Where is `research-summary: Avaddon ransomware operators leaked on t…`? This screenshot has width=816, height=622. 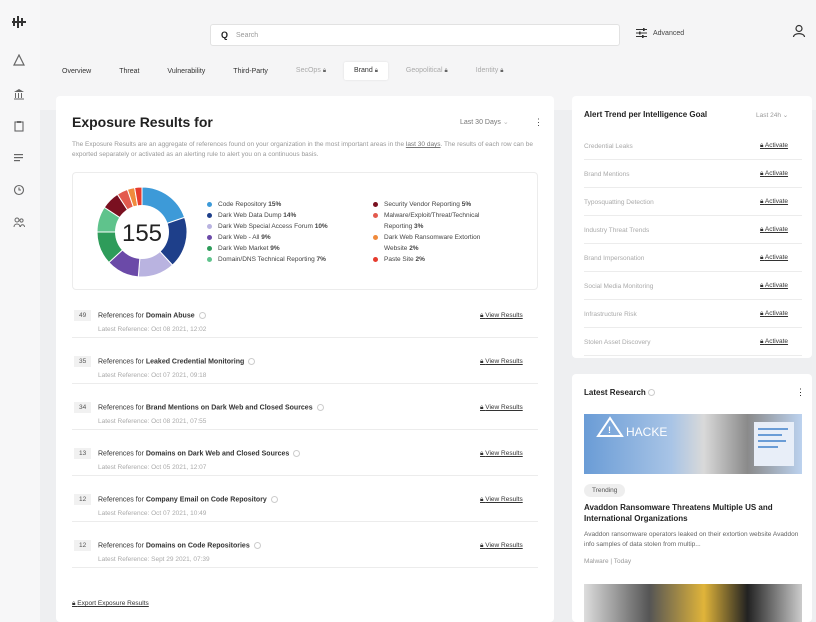 research-summary: Avaddon ransomware operators leaked on t… is located at coordinates (691, 539).